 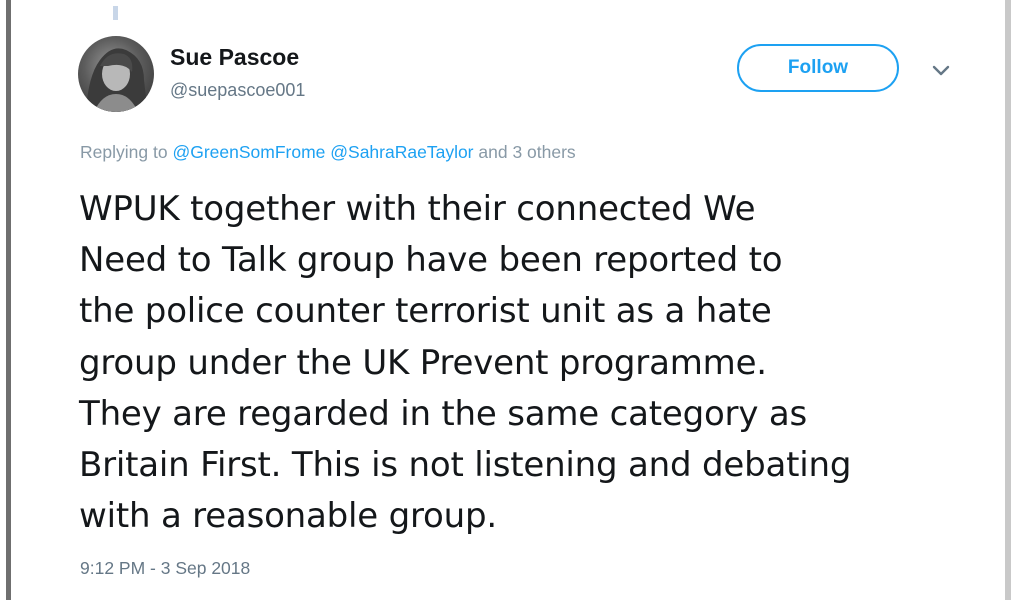 What do you see at coordinates (165, 568) in the screenshot?
I see `tweet-timestamp: 9:12 PM - 3 Sep 2018` at bounding box center [165, 568].